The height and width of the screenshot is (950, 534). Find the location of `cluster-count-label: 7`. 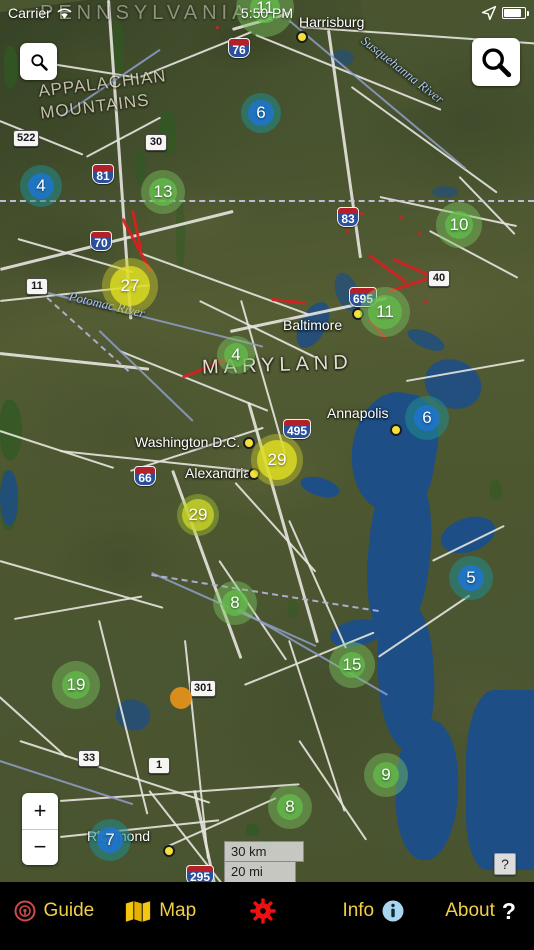

cluster-count-label: 7 is located at coordinates (110, 839).